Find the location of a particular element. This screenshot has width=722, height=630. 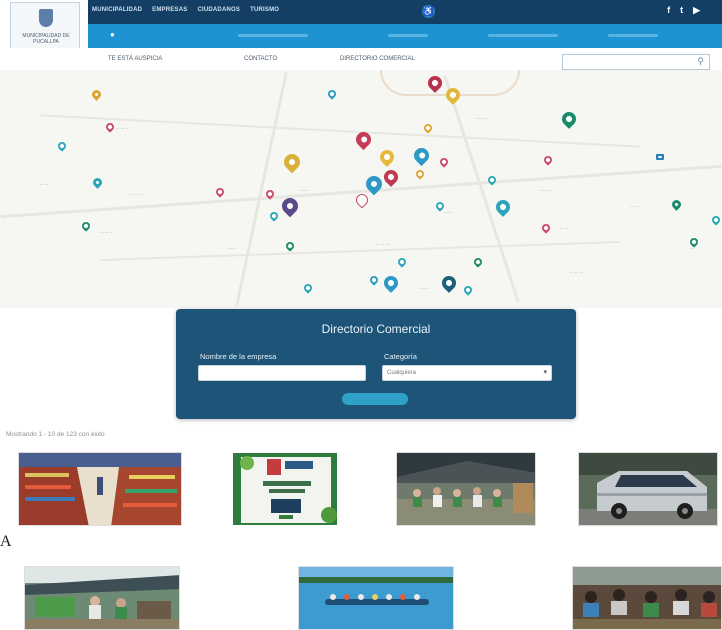

top-nav-municipalidad: MUNICIPALIDAD is located at coordinates (117, 10).